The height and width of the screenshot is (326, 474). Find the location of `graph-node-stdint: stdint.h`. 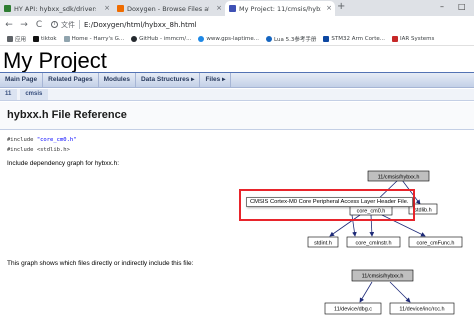

graph-node-stdint: stdint.h is located at coordinates (323, 242).